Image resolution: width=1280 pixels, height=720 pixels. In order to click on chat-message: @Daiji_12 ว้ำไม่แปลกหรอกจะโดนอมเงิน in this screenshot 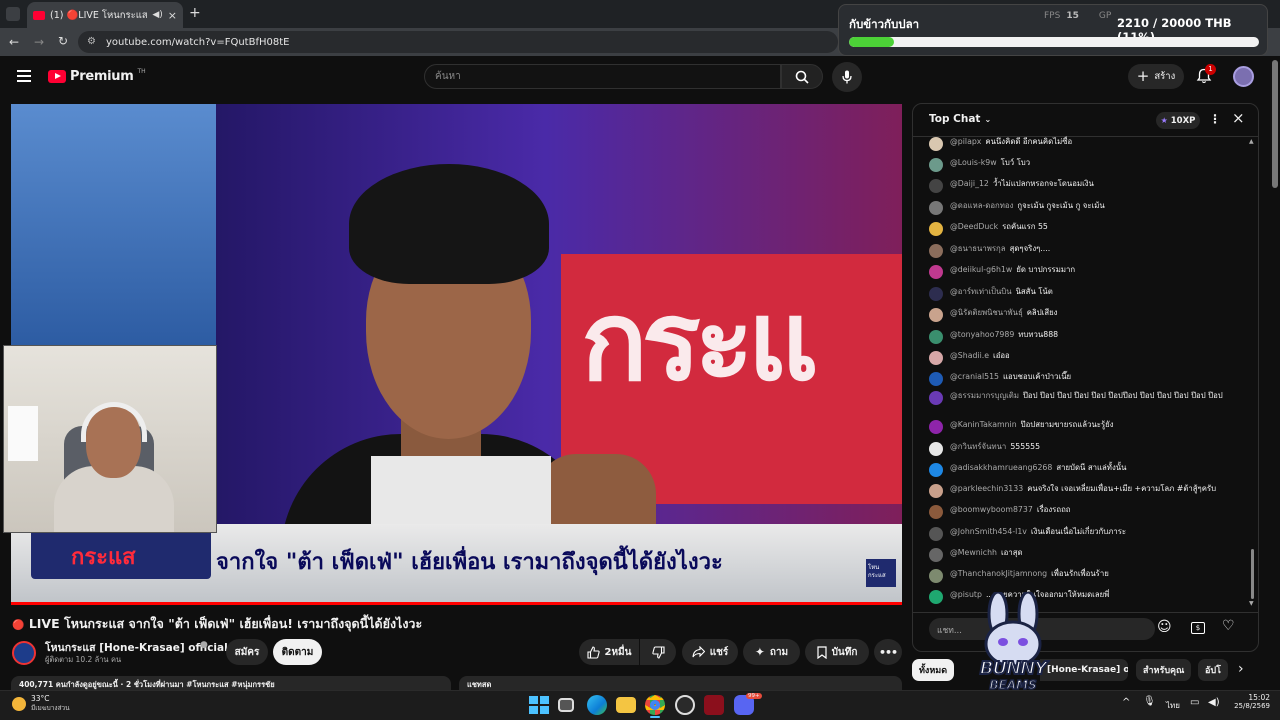, I will do `click(1086, 186)`.